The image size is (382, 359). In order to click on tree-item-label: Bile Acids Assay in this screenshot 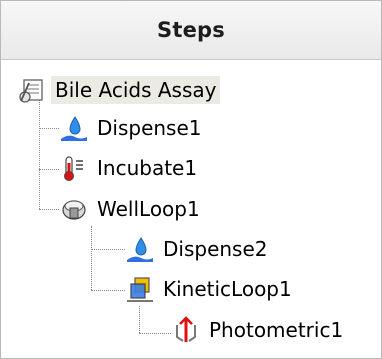, I will do `click(136, 90)`.